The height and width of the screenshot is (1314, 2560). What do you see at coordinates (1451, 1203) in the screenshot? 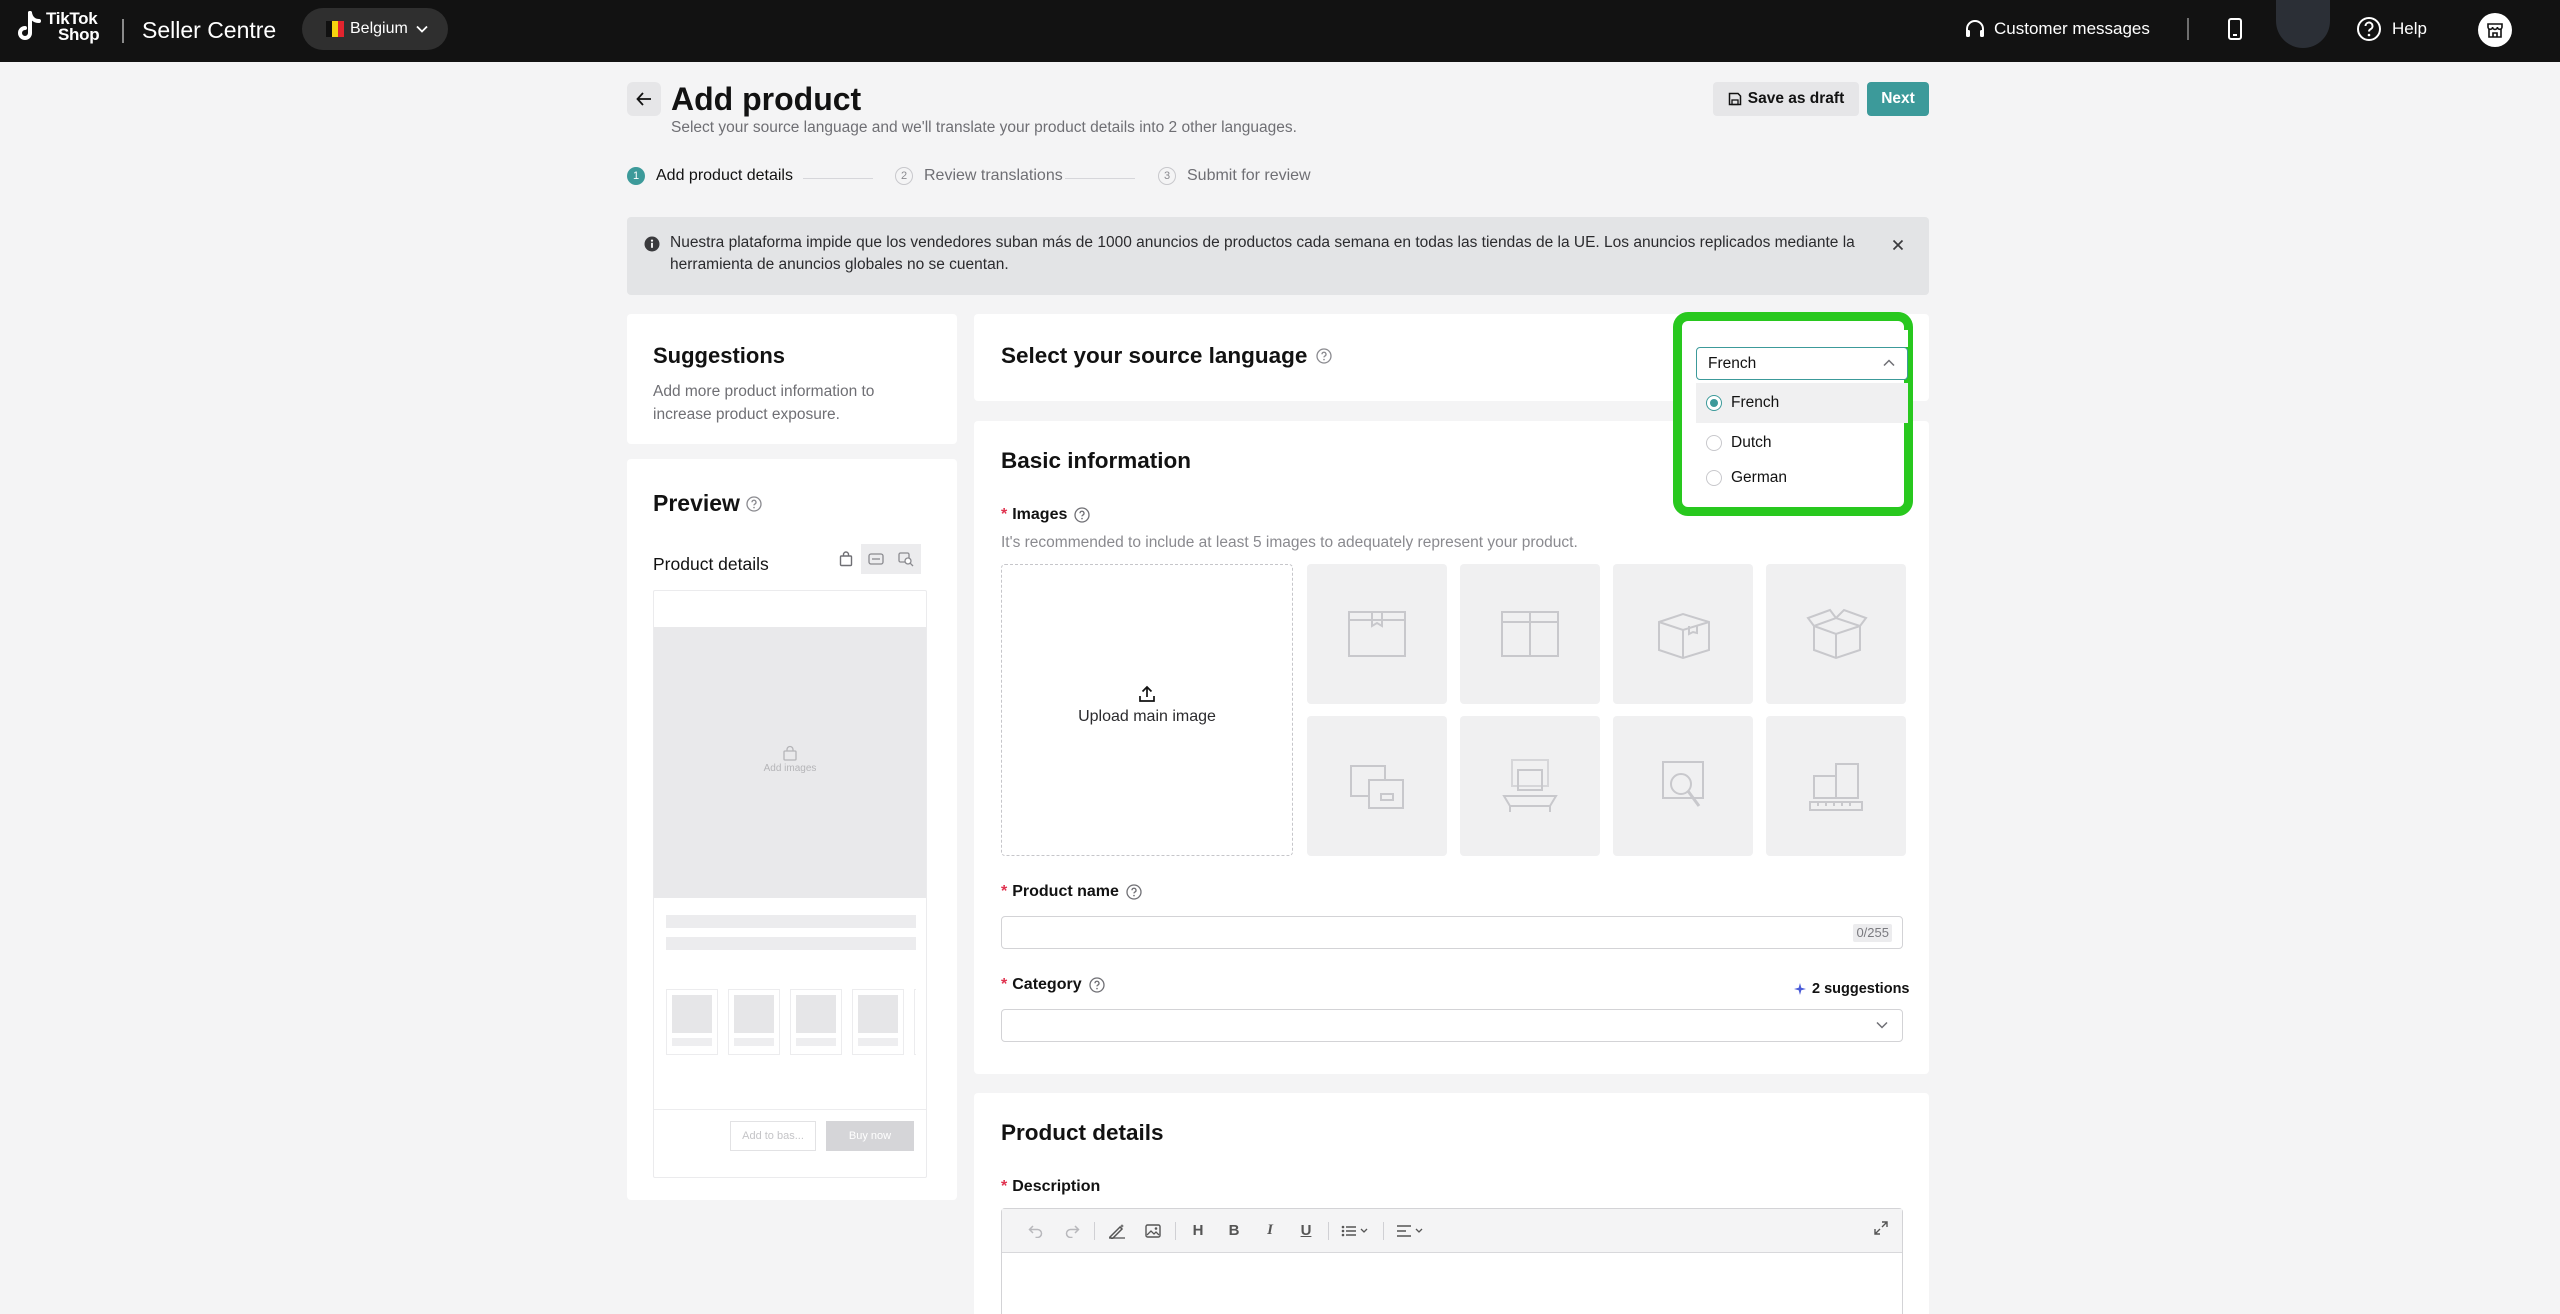
I see `product-details-card: Product details * Description H B I U` at bounding box center [1451, 1203].